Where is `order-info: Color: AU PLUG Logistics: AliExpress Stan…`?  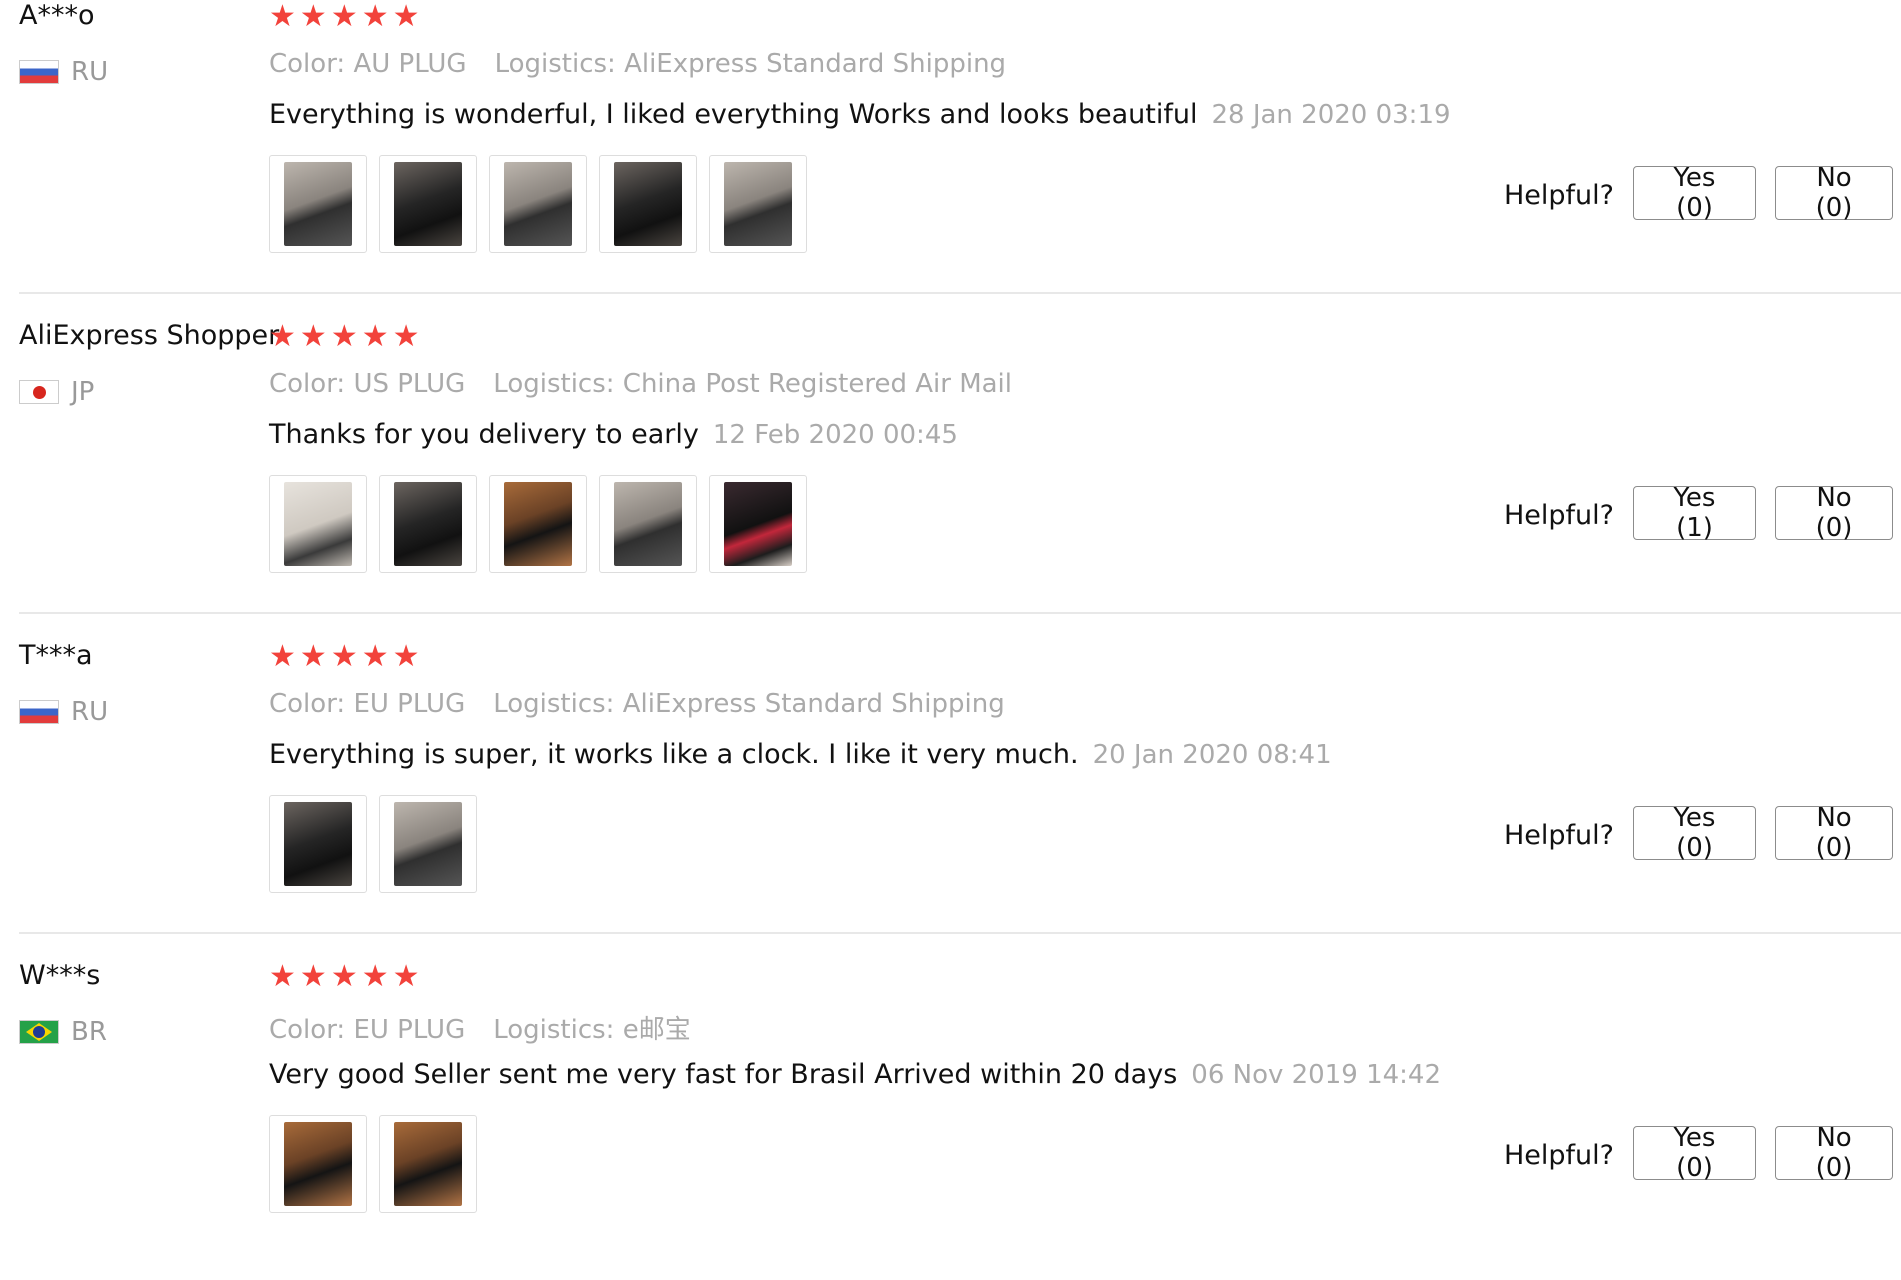
order-info: Color: AU PLUG Logistics: AliExpress Stan… is located at coordinates (637, 64).